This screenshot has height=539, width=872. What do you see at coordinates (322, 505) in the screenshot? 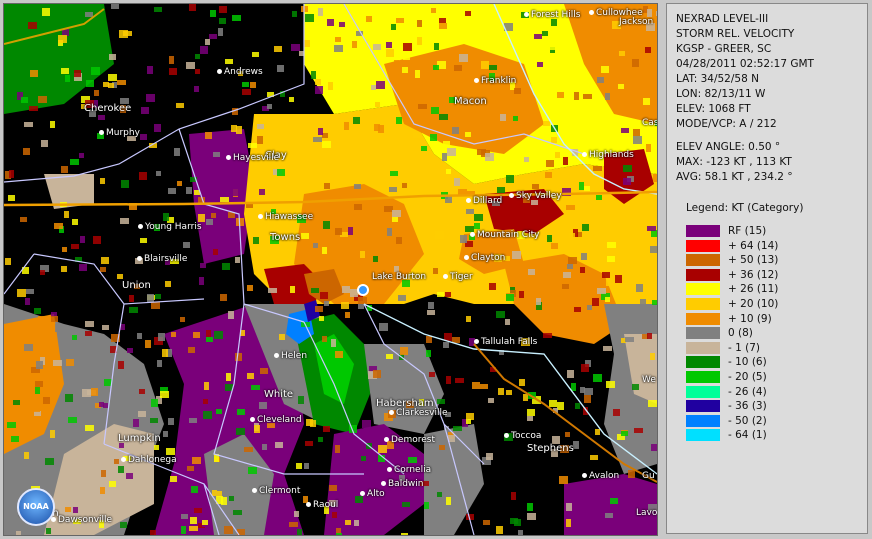
I see `place-label: Raoul` at bounding box center [322, 505].